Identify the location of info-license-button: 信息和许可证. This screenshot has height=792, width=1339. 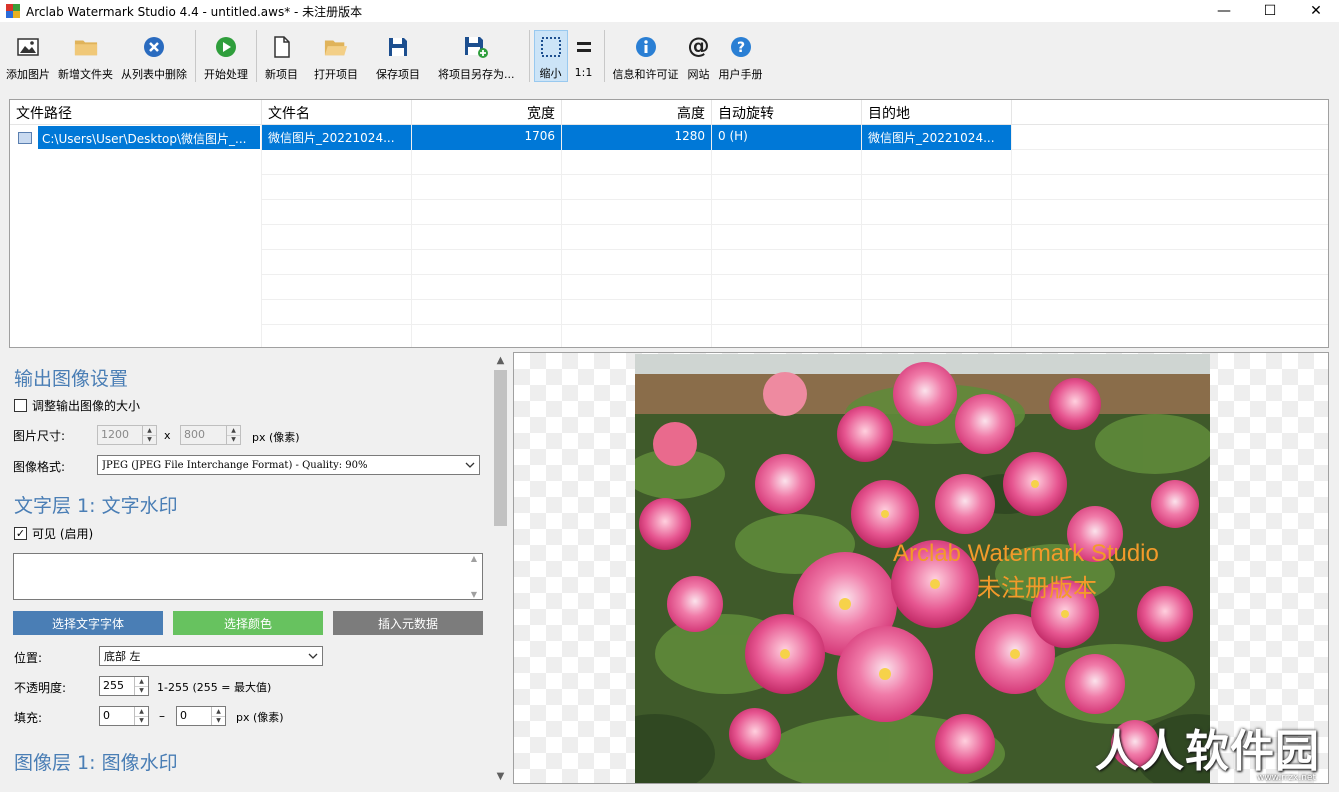
(646, 58).